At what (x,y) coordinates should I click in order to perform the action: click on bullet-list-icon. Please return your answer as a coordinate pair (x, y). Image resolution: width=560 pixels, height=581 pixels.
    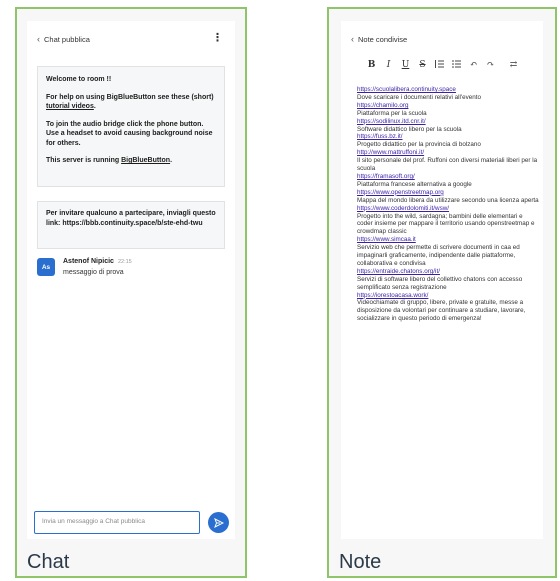
    Looking at the image, I should click on (456, 65).